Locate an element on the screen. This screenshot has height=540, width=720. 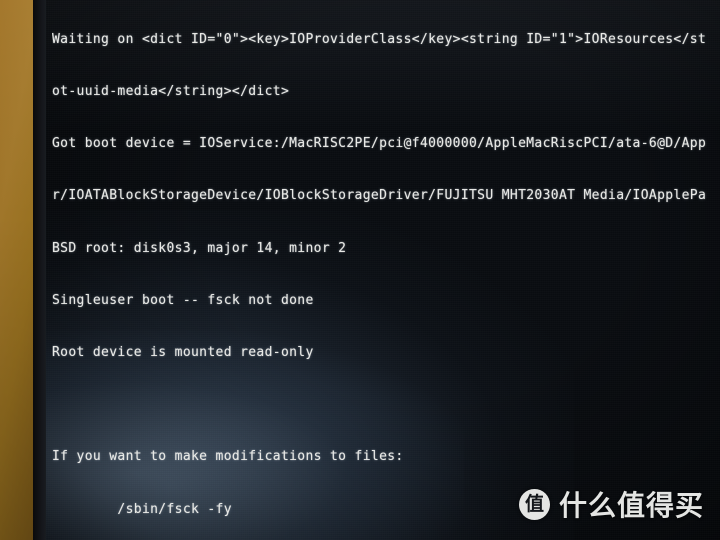
monitor-bezel-inner is located at coordinates (39, 270).